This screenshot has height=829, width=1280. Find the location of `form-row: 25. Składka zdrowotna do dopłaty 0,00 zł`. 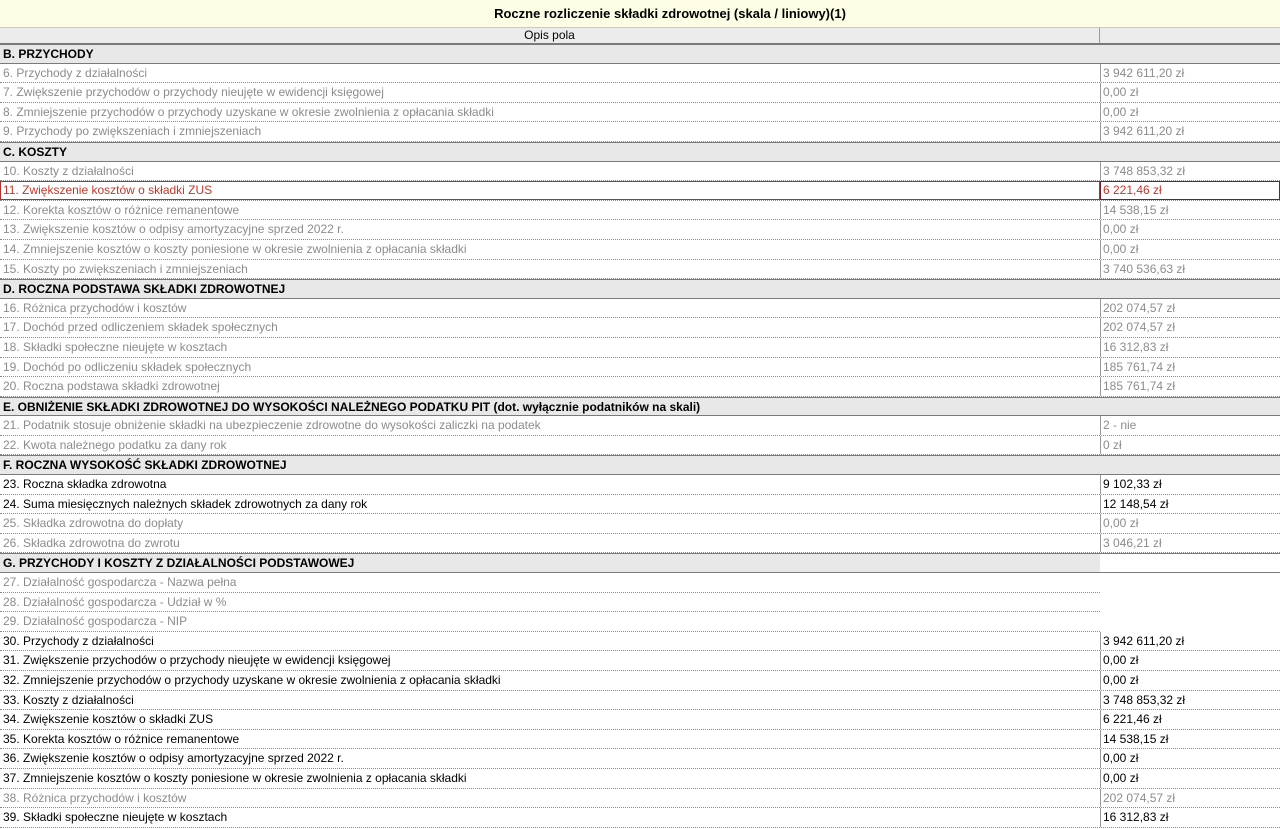

form-row: 25. Składka zdrowotna do dopłaty 0,00 zł is located at coordinates (640, 524).